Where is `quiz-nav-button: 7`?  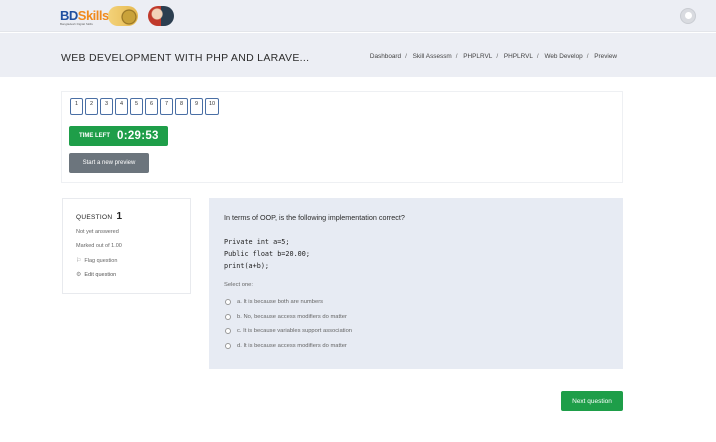 quiz-nav-button: 7 is located at coordinates (166, 106).